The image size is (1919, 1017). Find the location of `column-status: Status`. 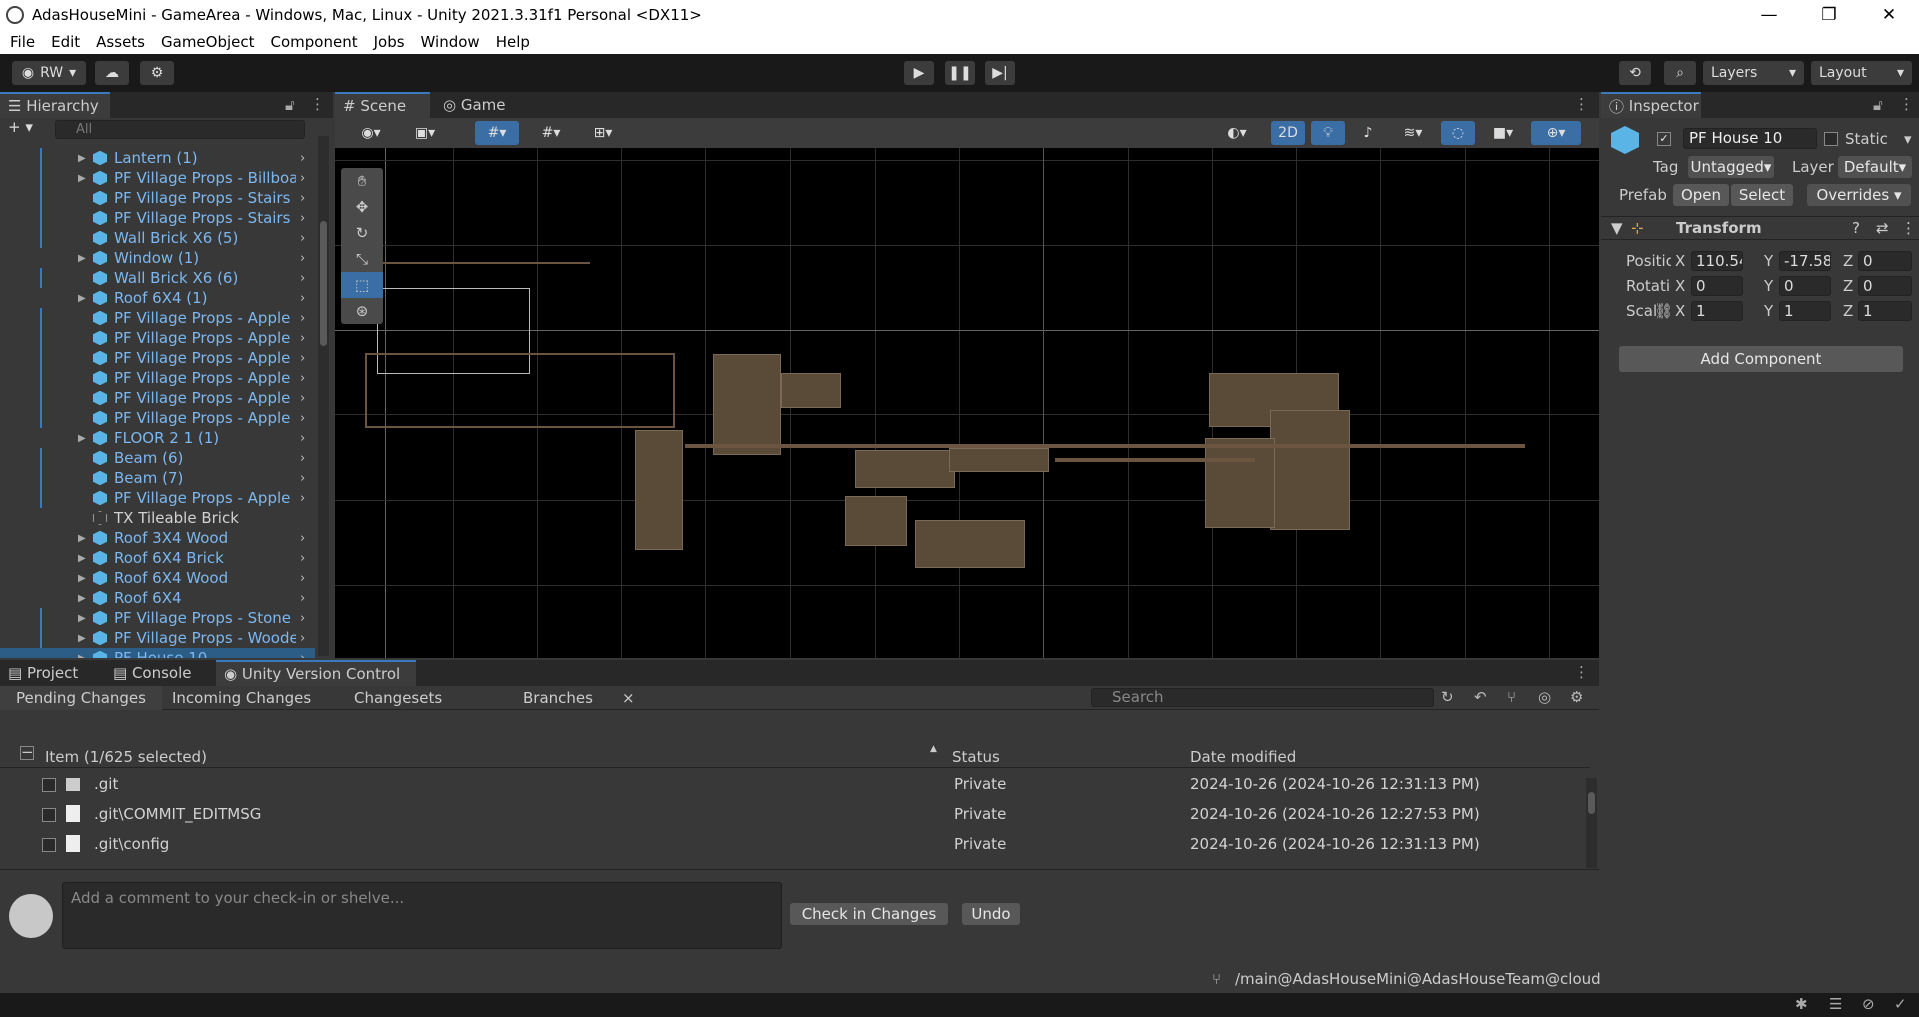

column-status: Status is located at coordinates (976, 757).